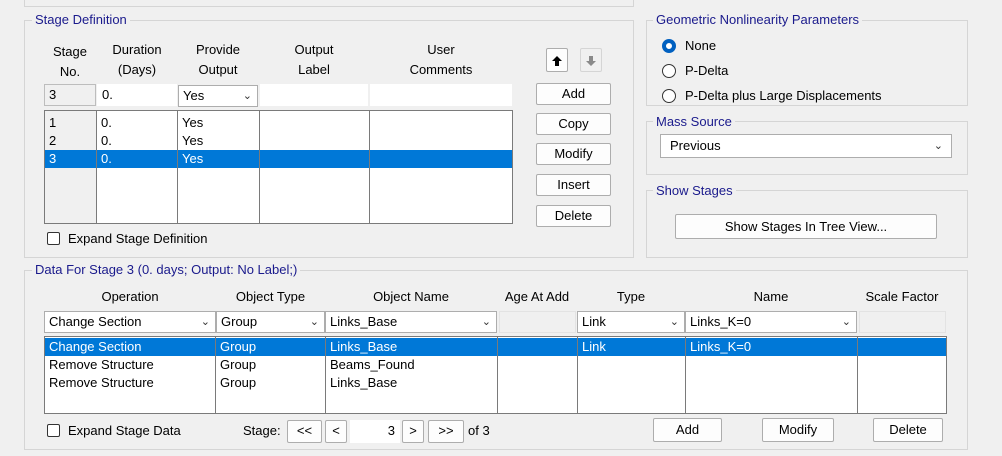 This screenshot has height=456, width=1002. Describe the element at coordinates (783, 96) in the screenshot. I see `radio-p-delta-large-displacements-label: P-Delta plus Large Displacements` at that location.